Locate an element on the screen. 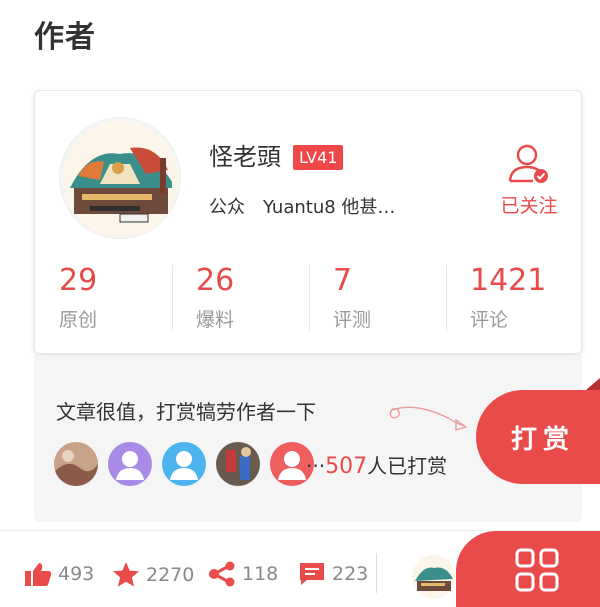 The image size is (600, 607). share-button: 118 is located at coordinates (243, 574).